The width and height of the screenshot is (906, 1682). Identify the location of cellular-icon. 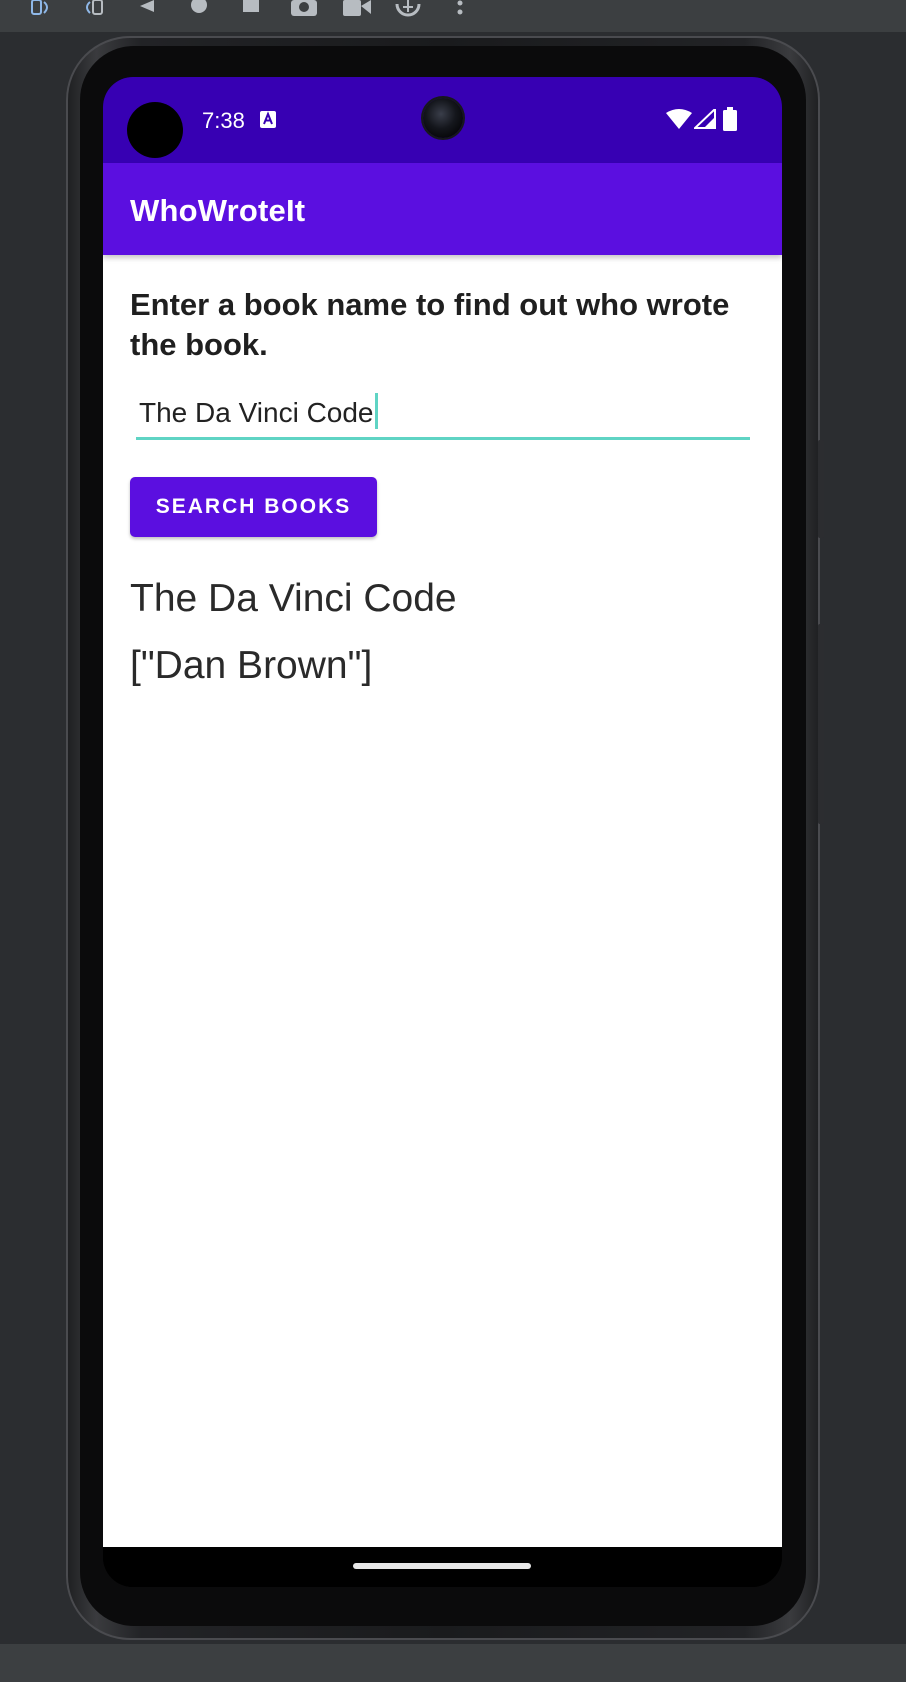
(704, 120).